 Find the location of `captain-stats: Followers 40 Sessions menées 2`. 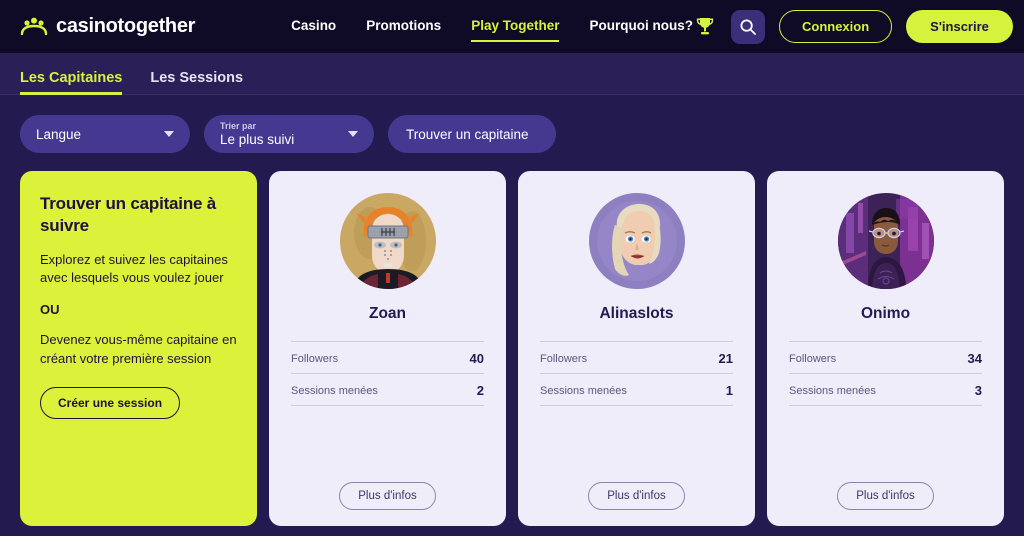

captain-stats: Followers 40 Sessions menées 2 is located at coordinates (387, 373).